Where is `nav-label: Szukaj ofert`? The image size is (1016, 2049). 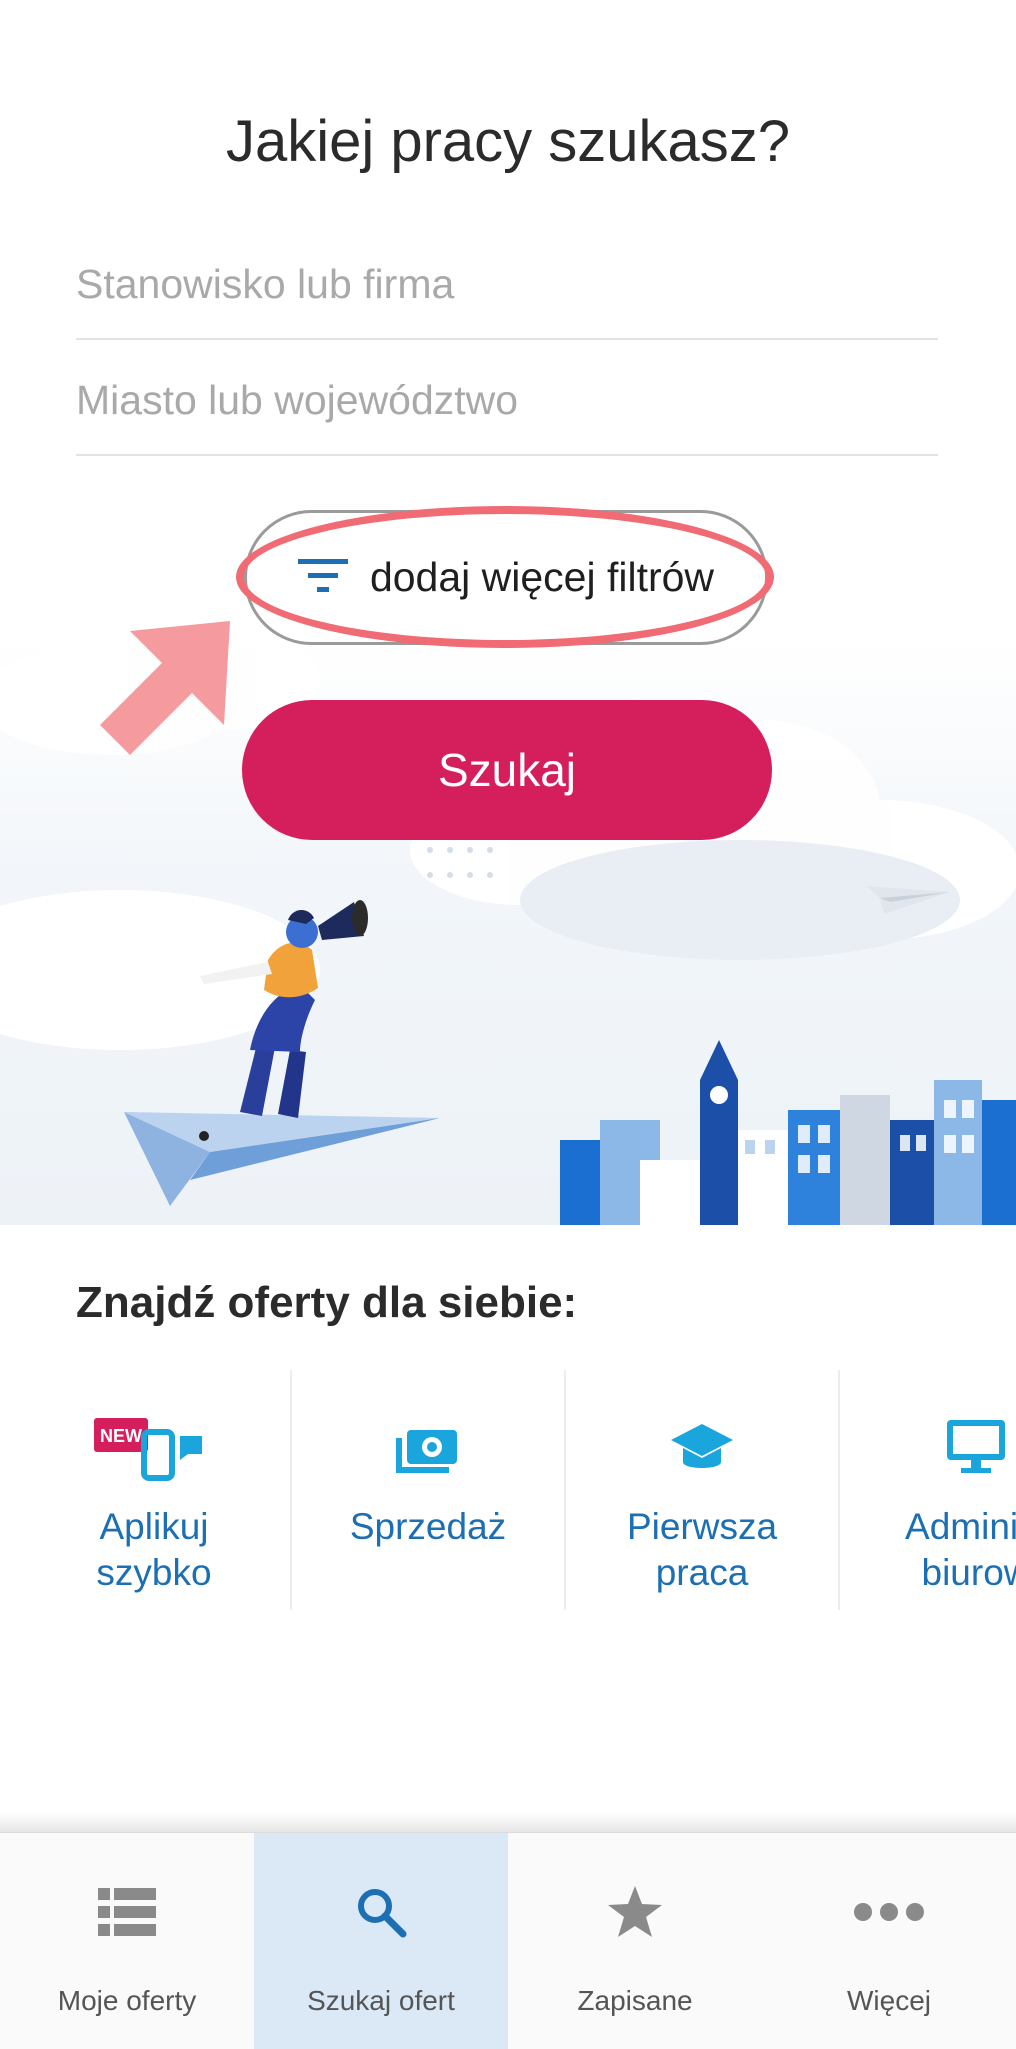
nav-label: Szukaj ofert is located at coordinates (381, 2000).